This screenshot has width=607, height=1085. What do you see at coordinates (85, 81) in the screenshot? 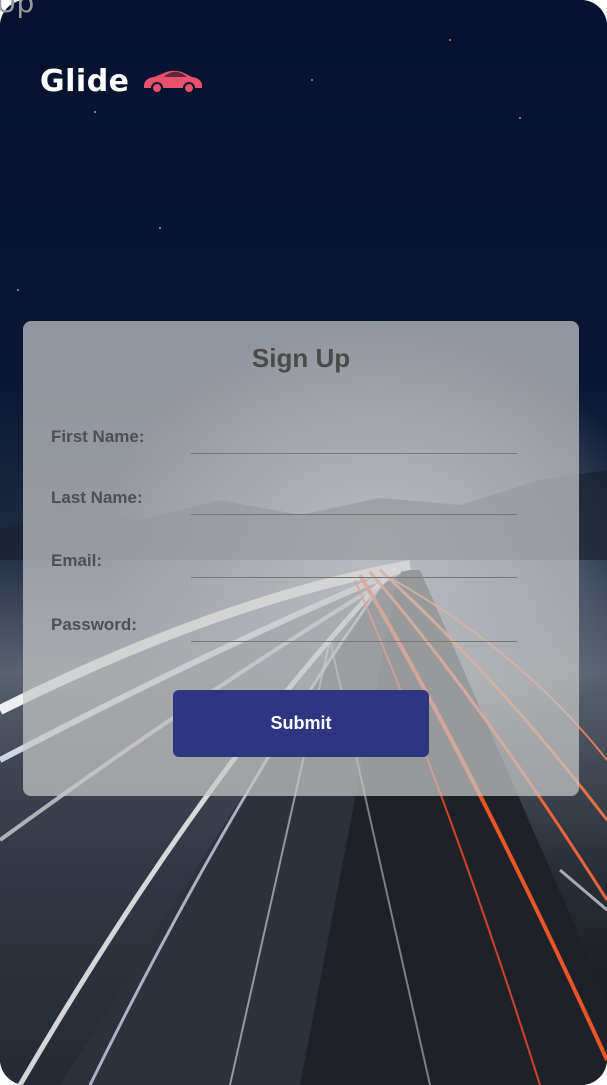
I see `brand-name: Glide` at bounding box center [85, 81].